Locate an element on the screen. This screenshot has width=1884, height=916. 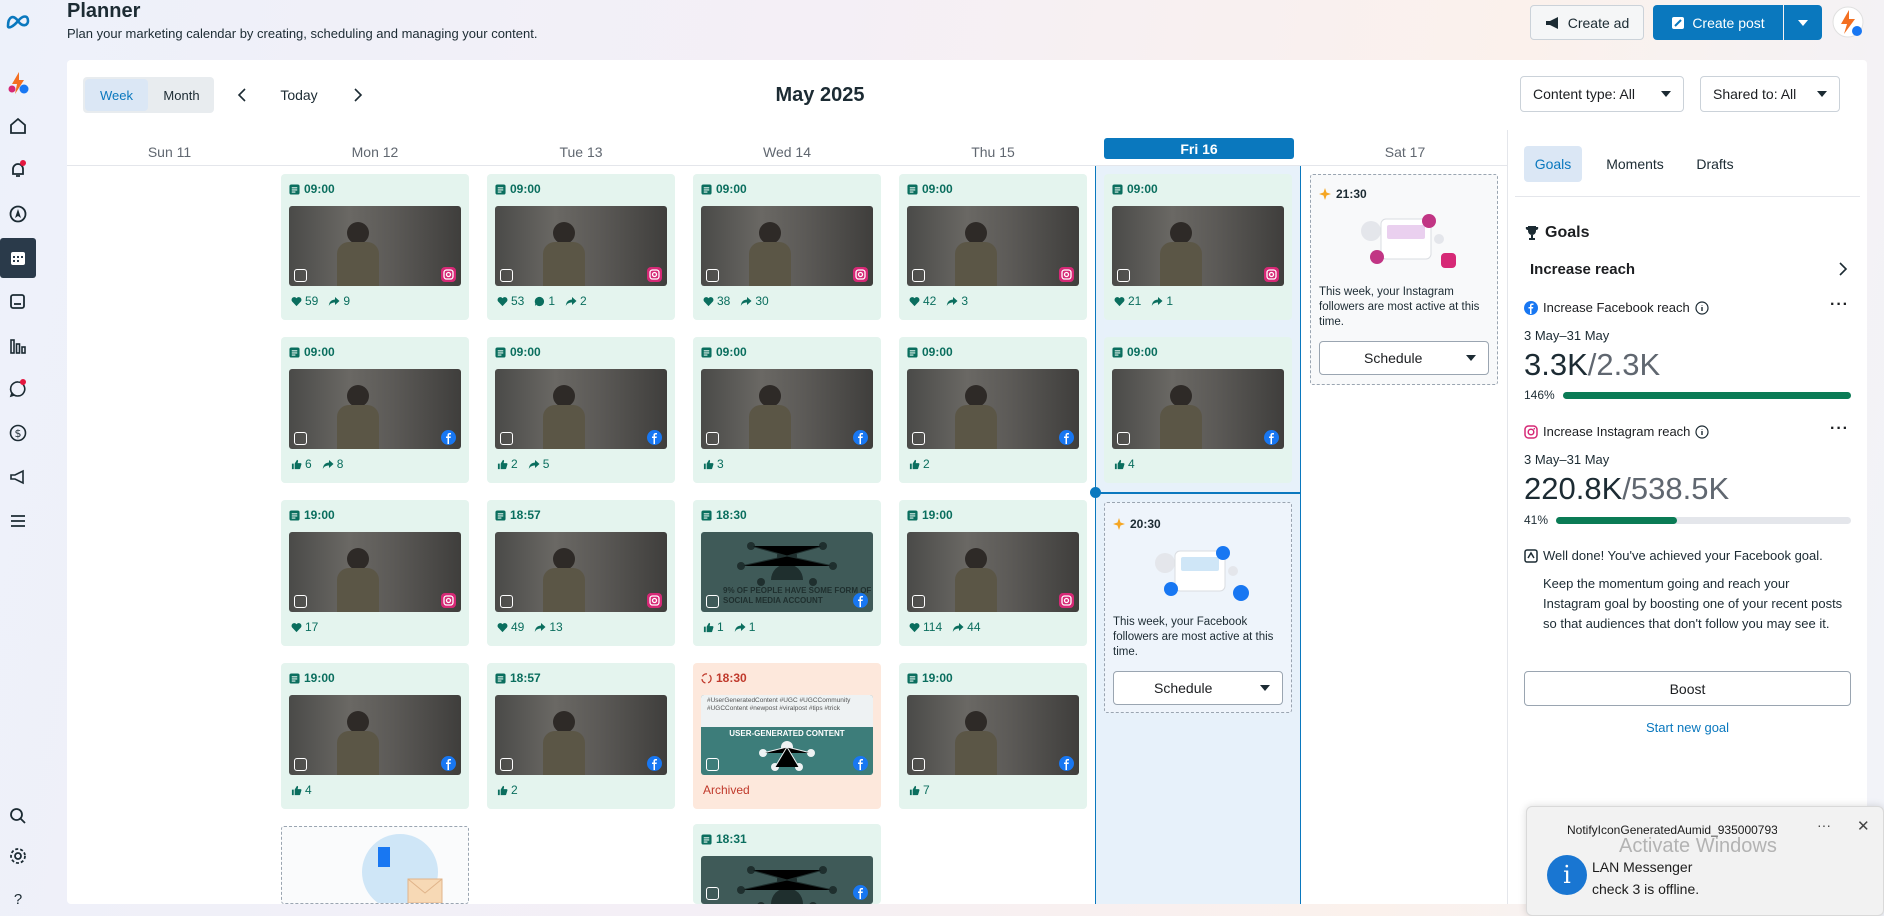
post-stats: 59 9 is located at coordinates (320, 301).